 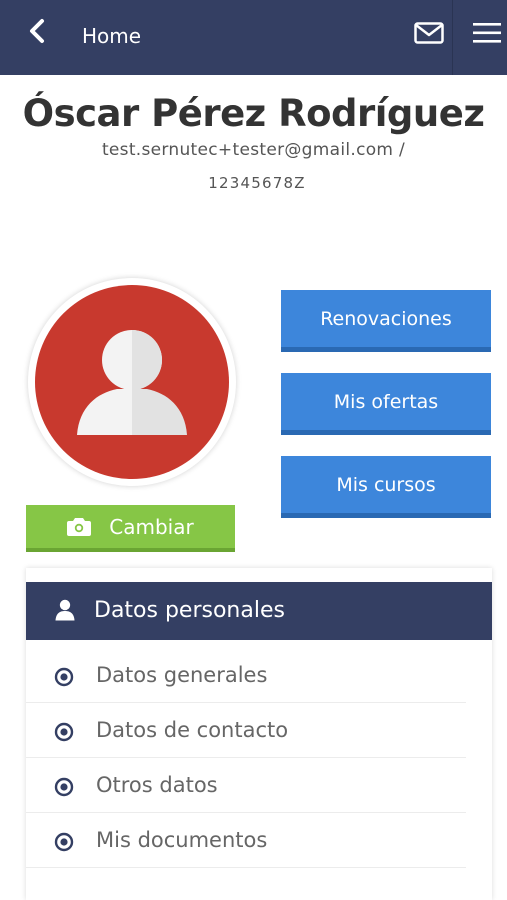 I want to click on chevron-left-icon, so click(x=37, y=31).